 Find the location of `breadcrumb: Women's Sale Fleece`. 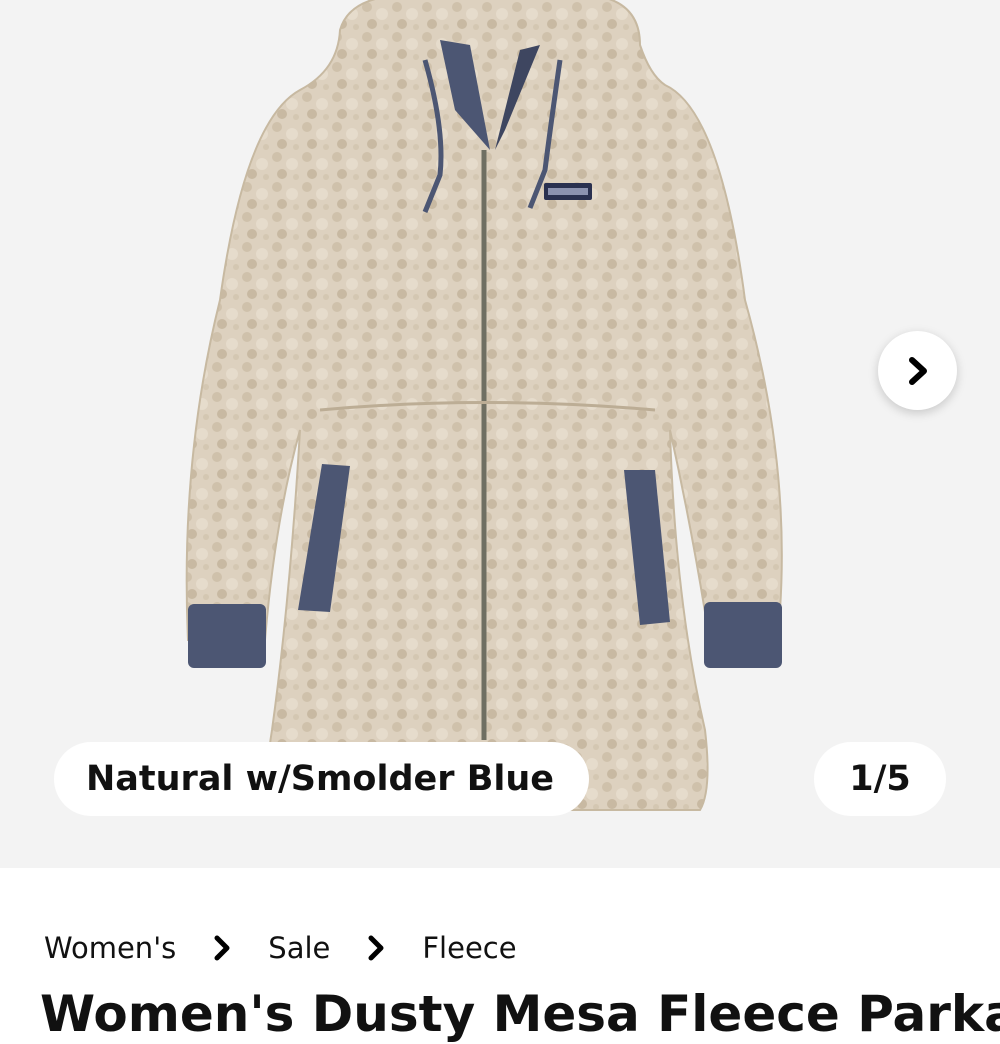

breadcrumb: Women's Sale Fleece is located at coordinates (280, 948).